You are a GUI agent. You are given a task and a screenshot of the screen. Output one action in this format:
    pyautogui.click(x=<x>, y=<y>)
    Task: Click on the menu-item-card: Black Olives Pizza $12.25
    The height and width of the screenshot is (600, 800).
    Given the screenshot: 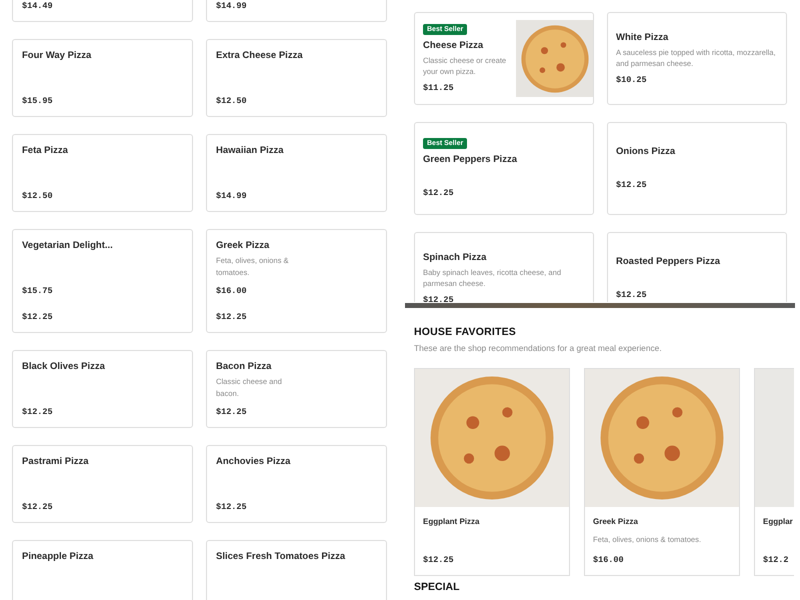 What is the action you would take?
    pyautogui.click(x=102, y=389)
    